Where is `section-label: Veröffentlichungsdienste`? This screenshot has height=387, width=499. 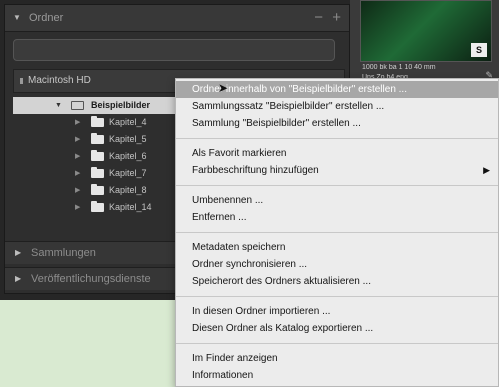 section-label: Veröffentlichungsdienste is located at coordinates (91, 279).